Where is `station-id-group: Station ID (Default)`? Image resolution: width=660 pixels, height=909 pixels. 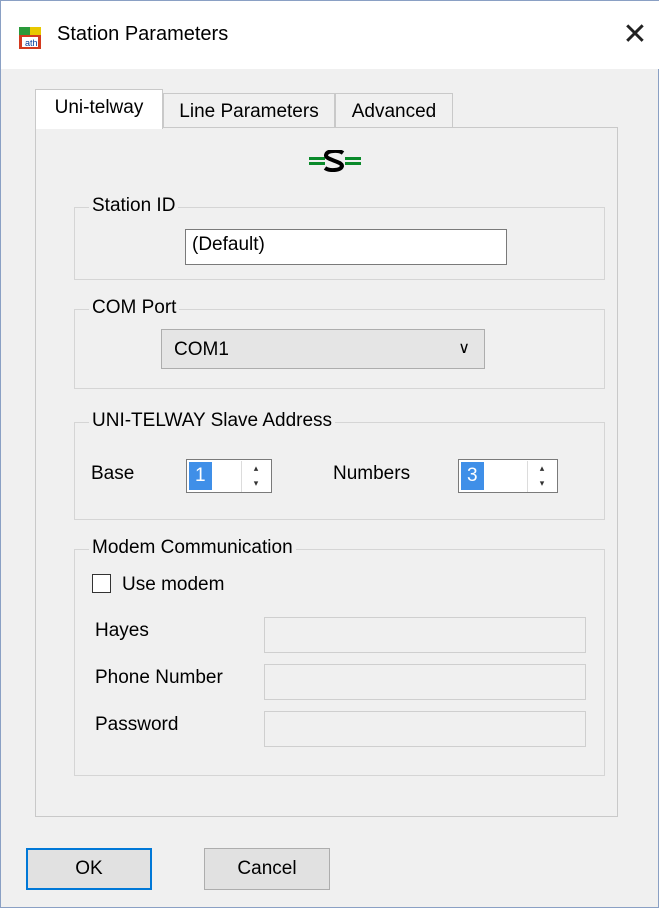
station-id-group: Station ID (Default) is located at coordinates (339, 237).